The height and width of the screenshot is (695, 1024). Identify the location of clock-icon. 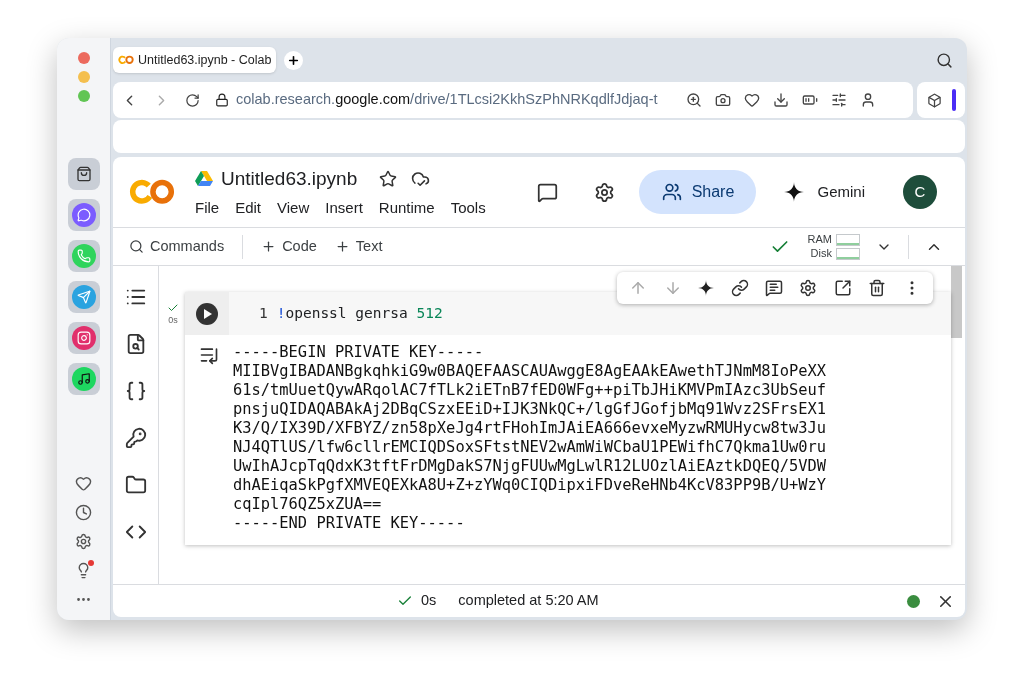
(83, 512).